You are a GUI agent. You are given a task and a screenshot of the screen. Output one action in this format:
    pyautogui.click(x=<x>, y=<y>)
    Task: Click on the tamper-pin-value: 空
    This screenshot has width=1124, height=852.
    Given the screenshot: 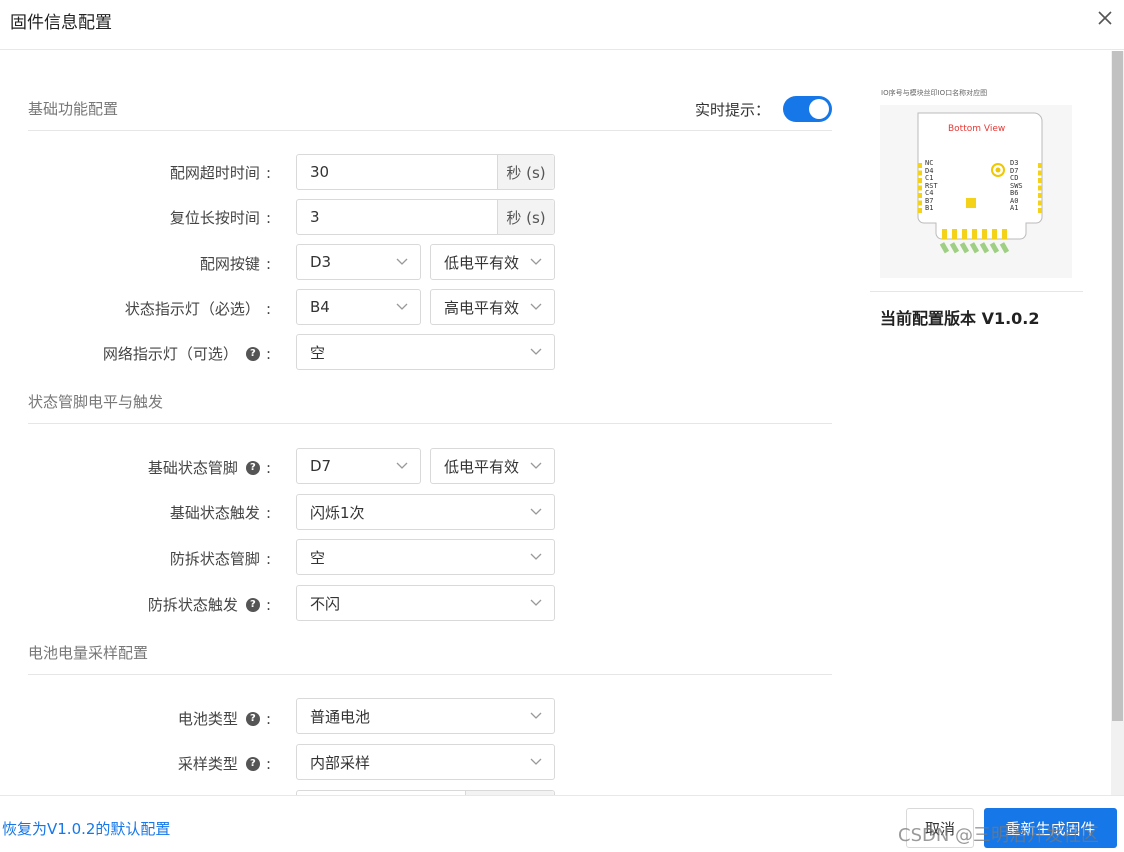 What is the action you would take?
    pyautogui.click(x=318, y=557)
    